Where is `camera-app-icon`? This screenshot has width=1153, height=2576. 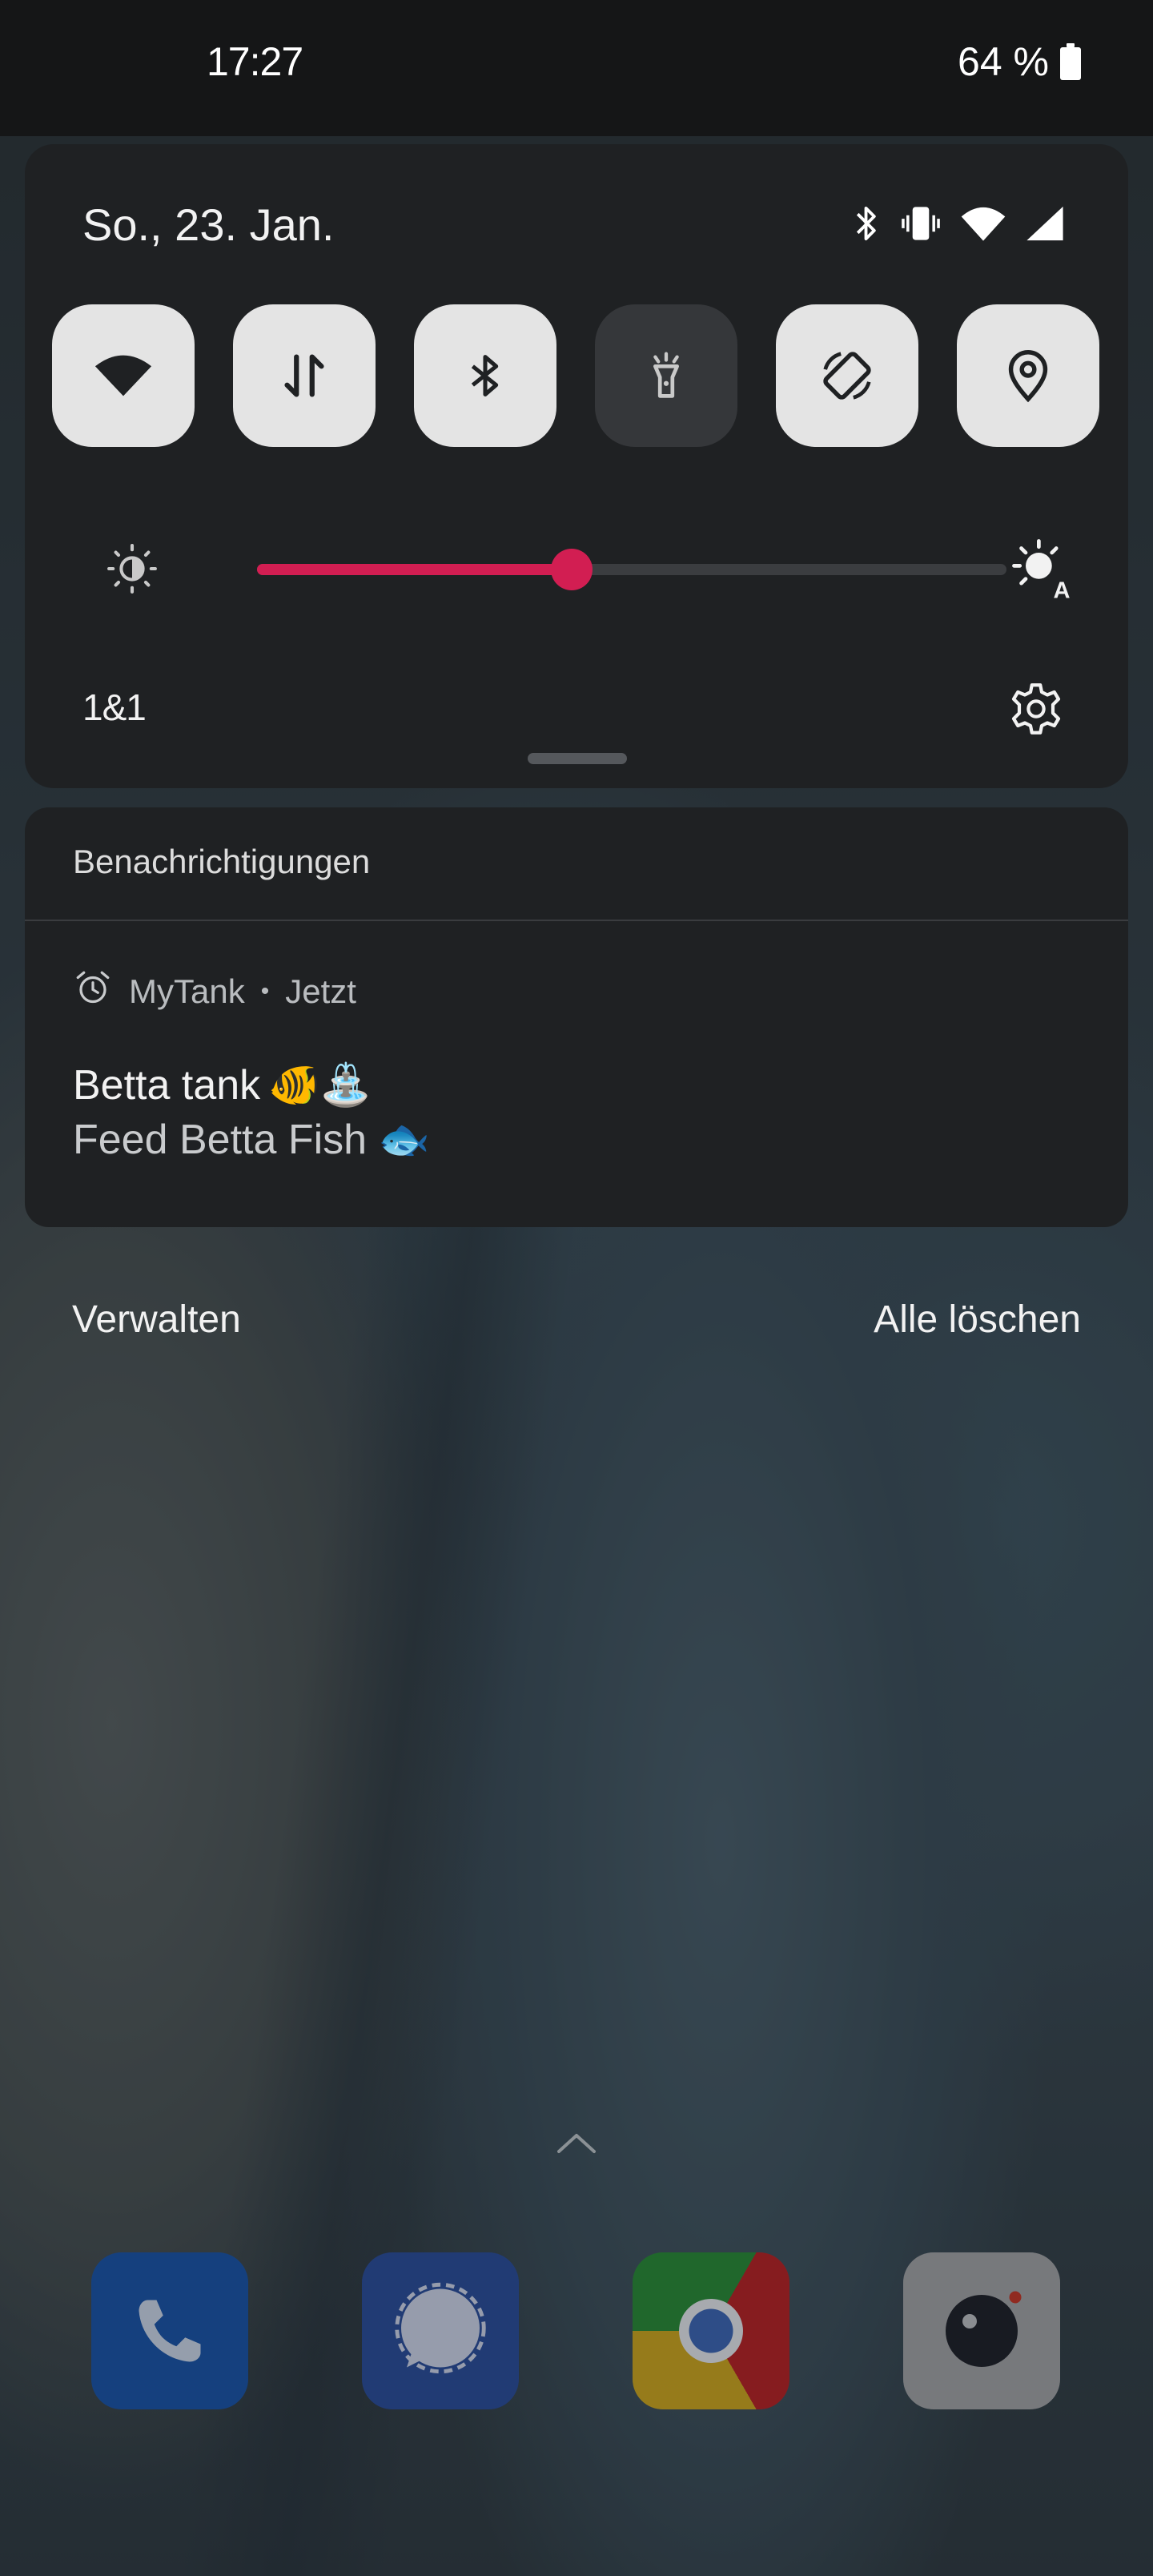
camera-app-icon is located at coordinates (982, 2330).